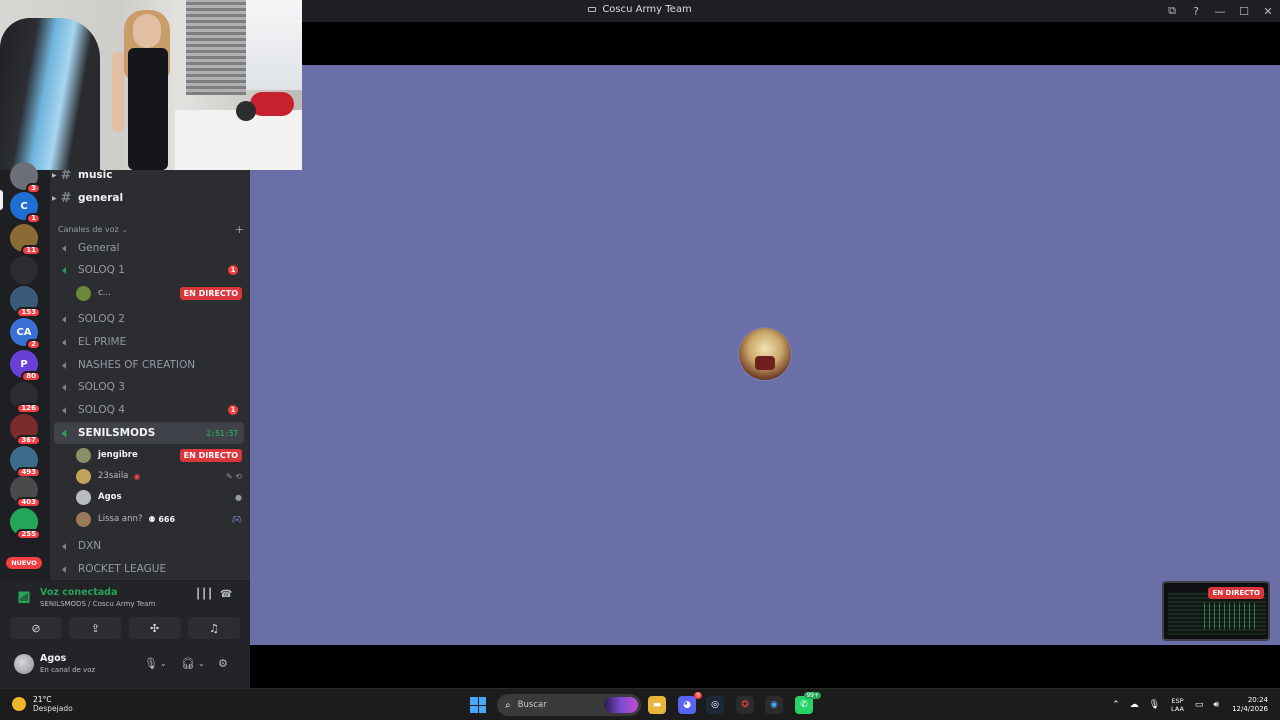 The height and width of the screenshot is (720, 1280). What do you see at coordinates (1172, 11) in the screenshot?
I see `inbox-icon: ⧉` at bounding box center [1172, 11].